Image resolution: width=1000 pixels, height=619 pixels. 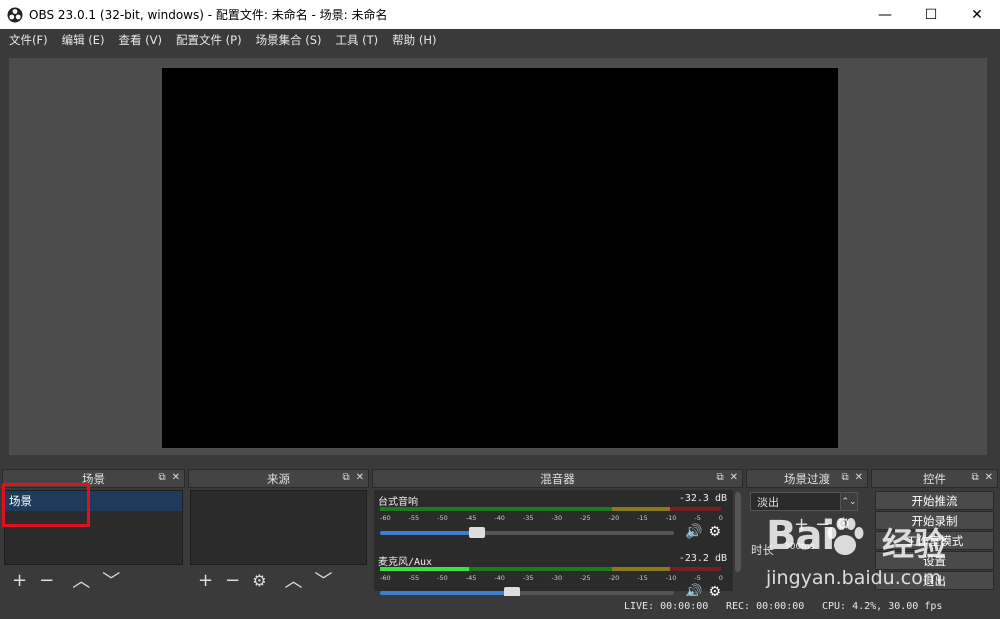 I want to click on transitions-dock-title: 场景过渡, so click(x=807, y=478).